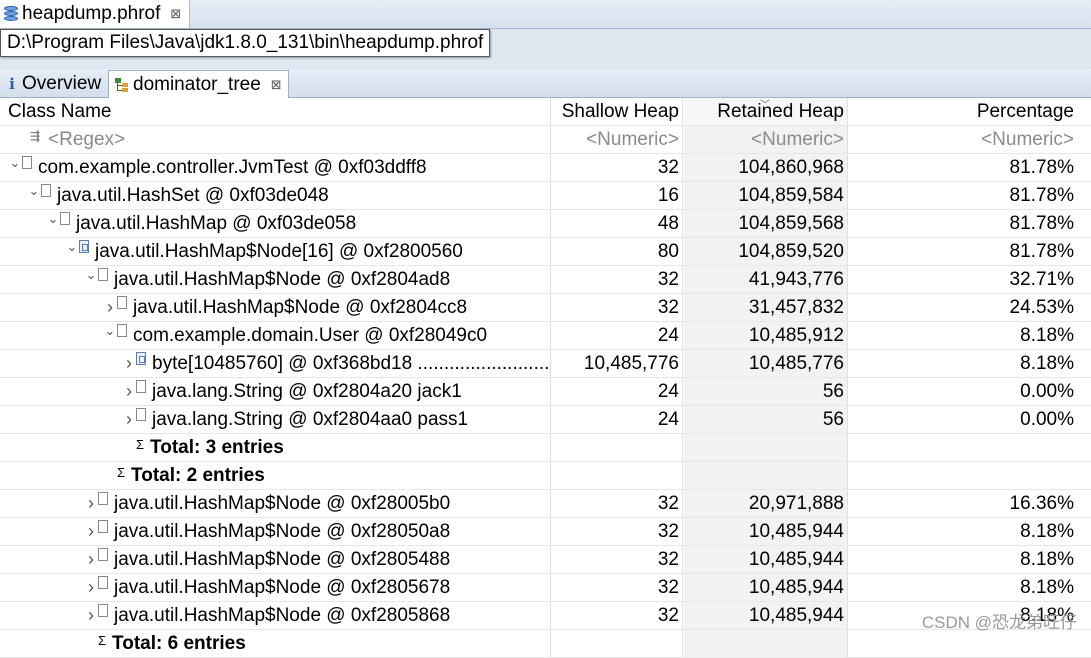  I want to click on editor-tab-label: heapdump.phrof, so click(91, 13).